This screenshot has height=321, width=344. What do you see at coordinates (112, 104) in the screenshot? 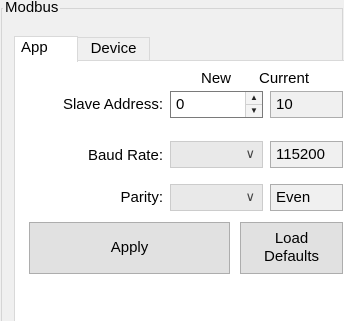
I see `slave-address-label: Slave Address:` at bounding box center [112, 104].